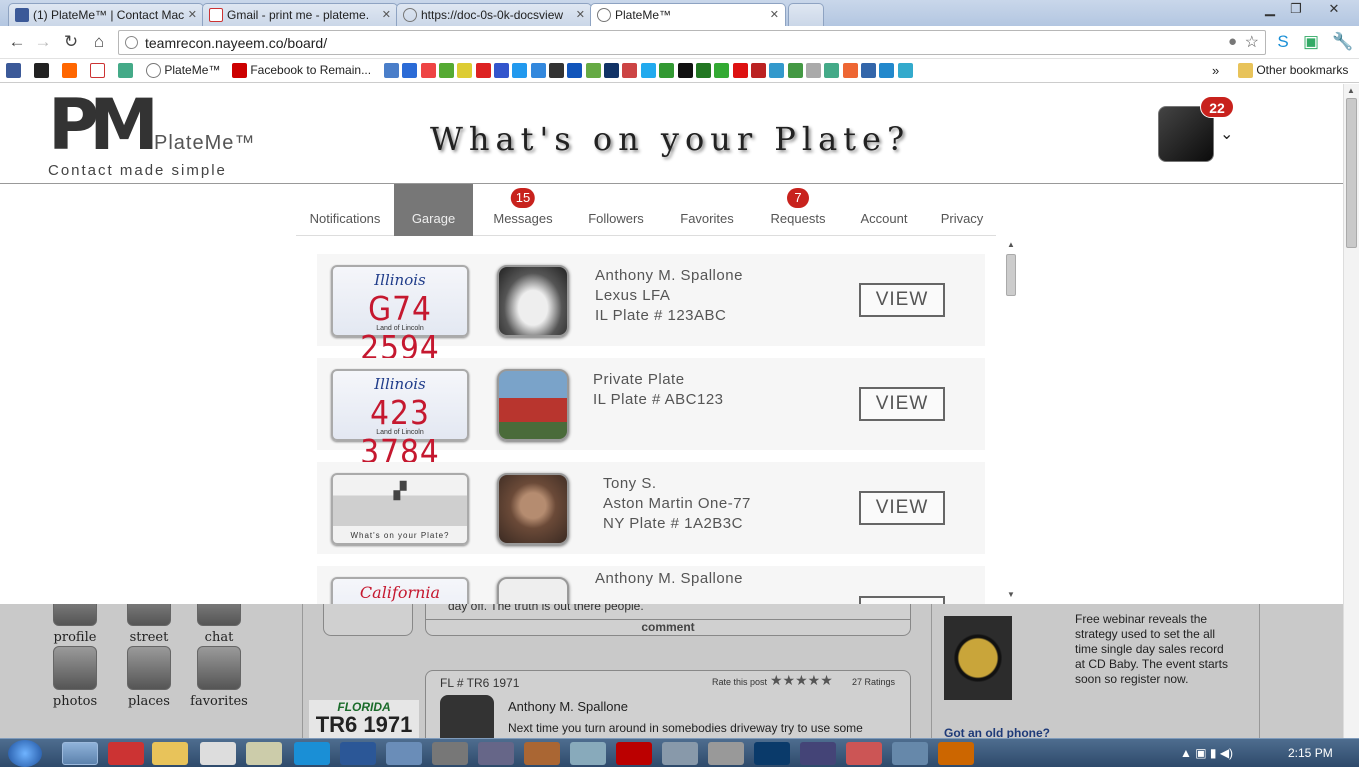  What do you see at coordinates (568, 706) in the screenshot?
I see `post-author: Anthony M. Spallone` at bounding box center [568, 706].